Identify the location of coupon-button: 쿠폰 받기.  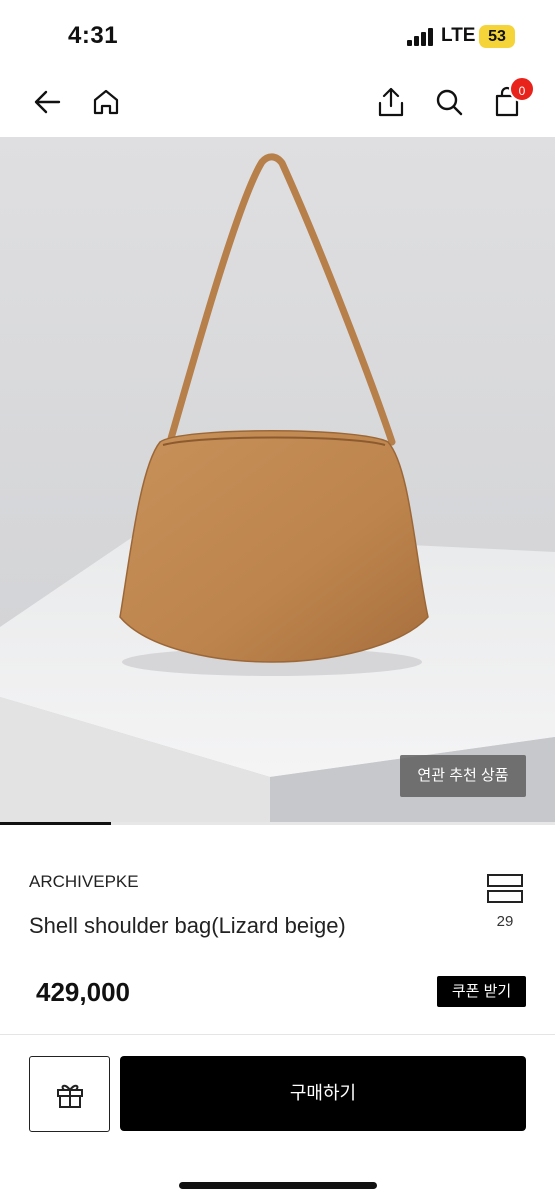
(481, 991).